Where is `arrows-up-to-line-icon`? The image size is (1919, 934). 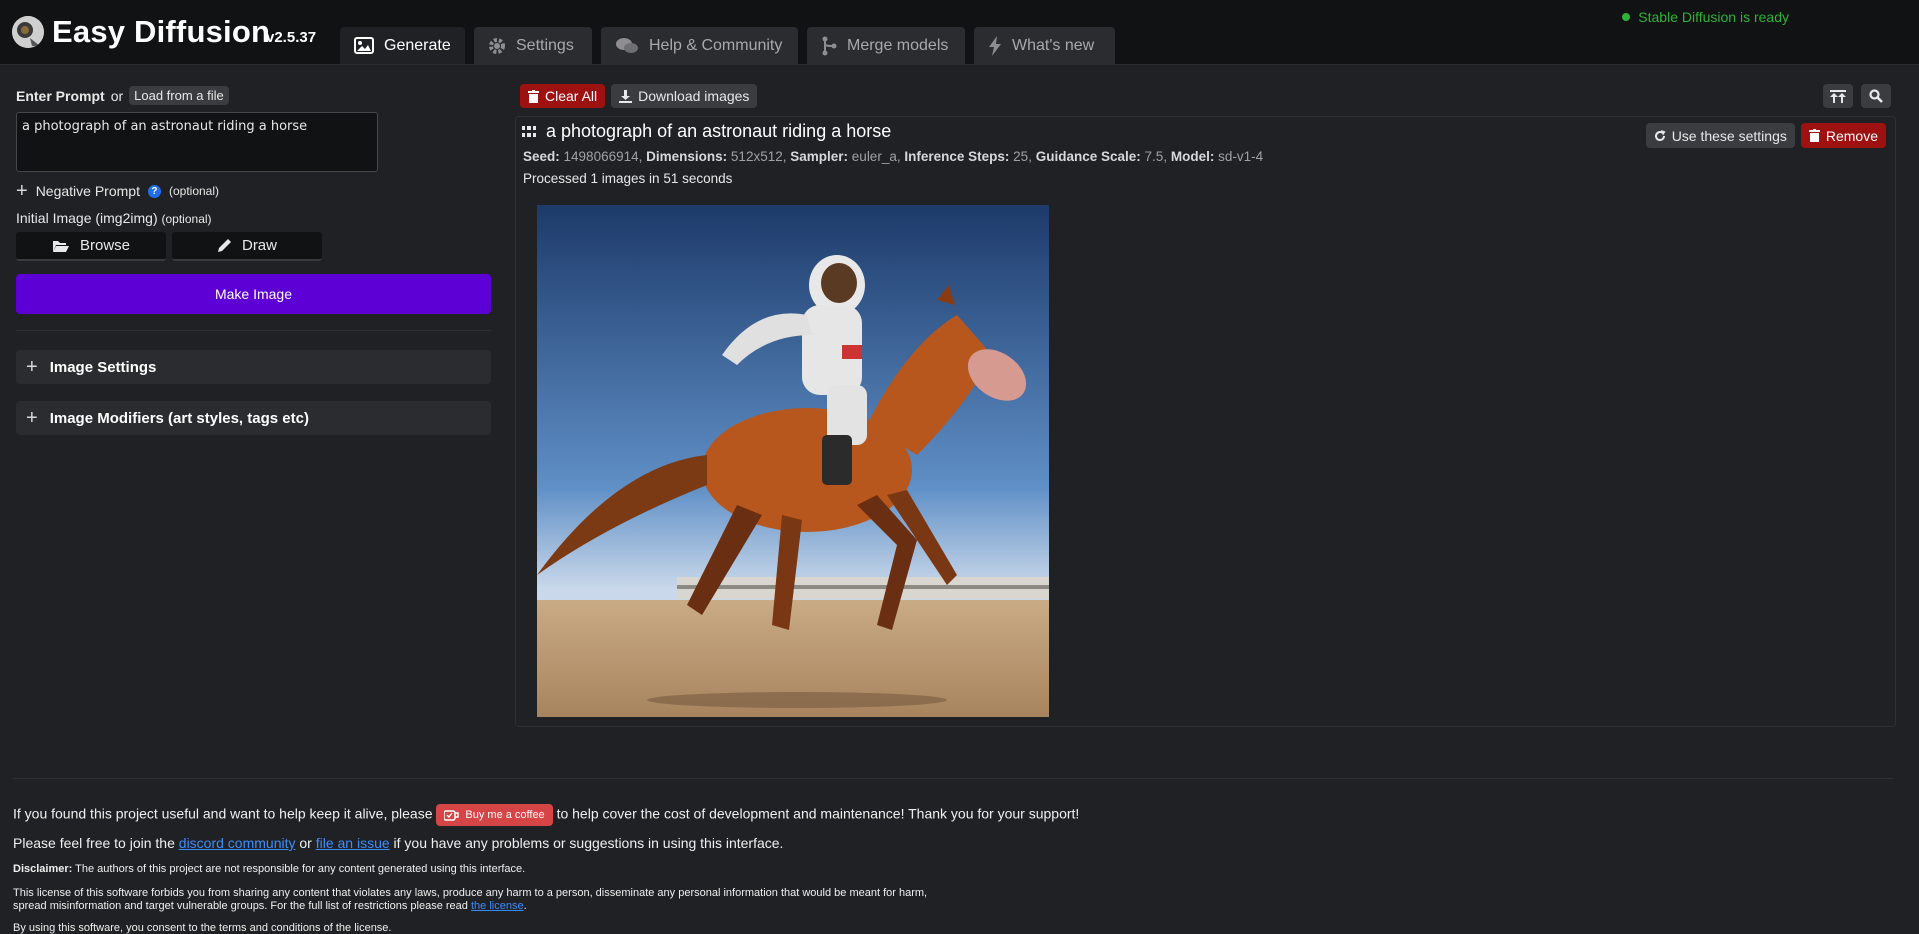 arrows-up-to-line-icon is located at coordinates (1838, 96).